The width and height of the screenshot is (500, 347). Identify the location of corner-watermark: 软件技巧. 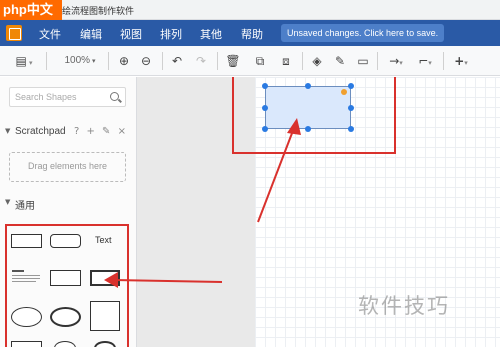
(404, 306).